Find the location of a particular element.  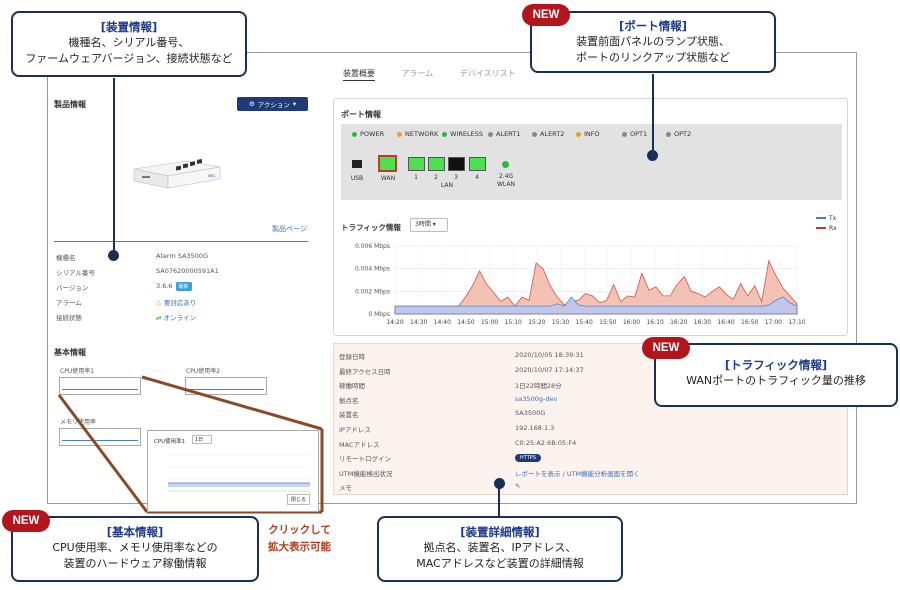

action-button: ⚙ アクション ▾ is located at coordinates (272, 104).